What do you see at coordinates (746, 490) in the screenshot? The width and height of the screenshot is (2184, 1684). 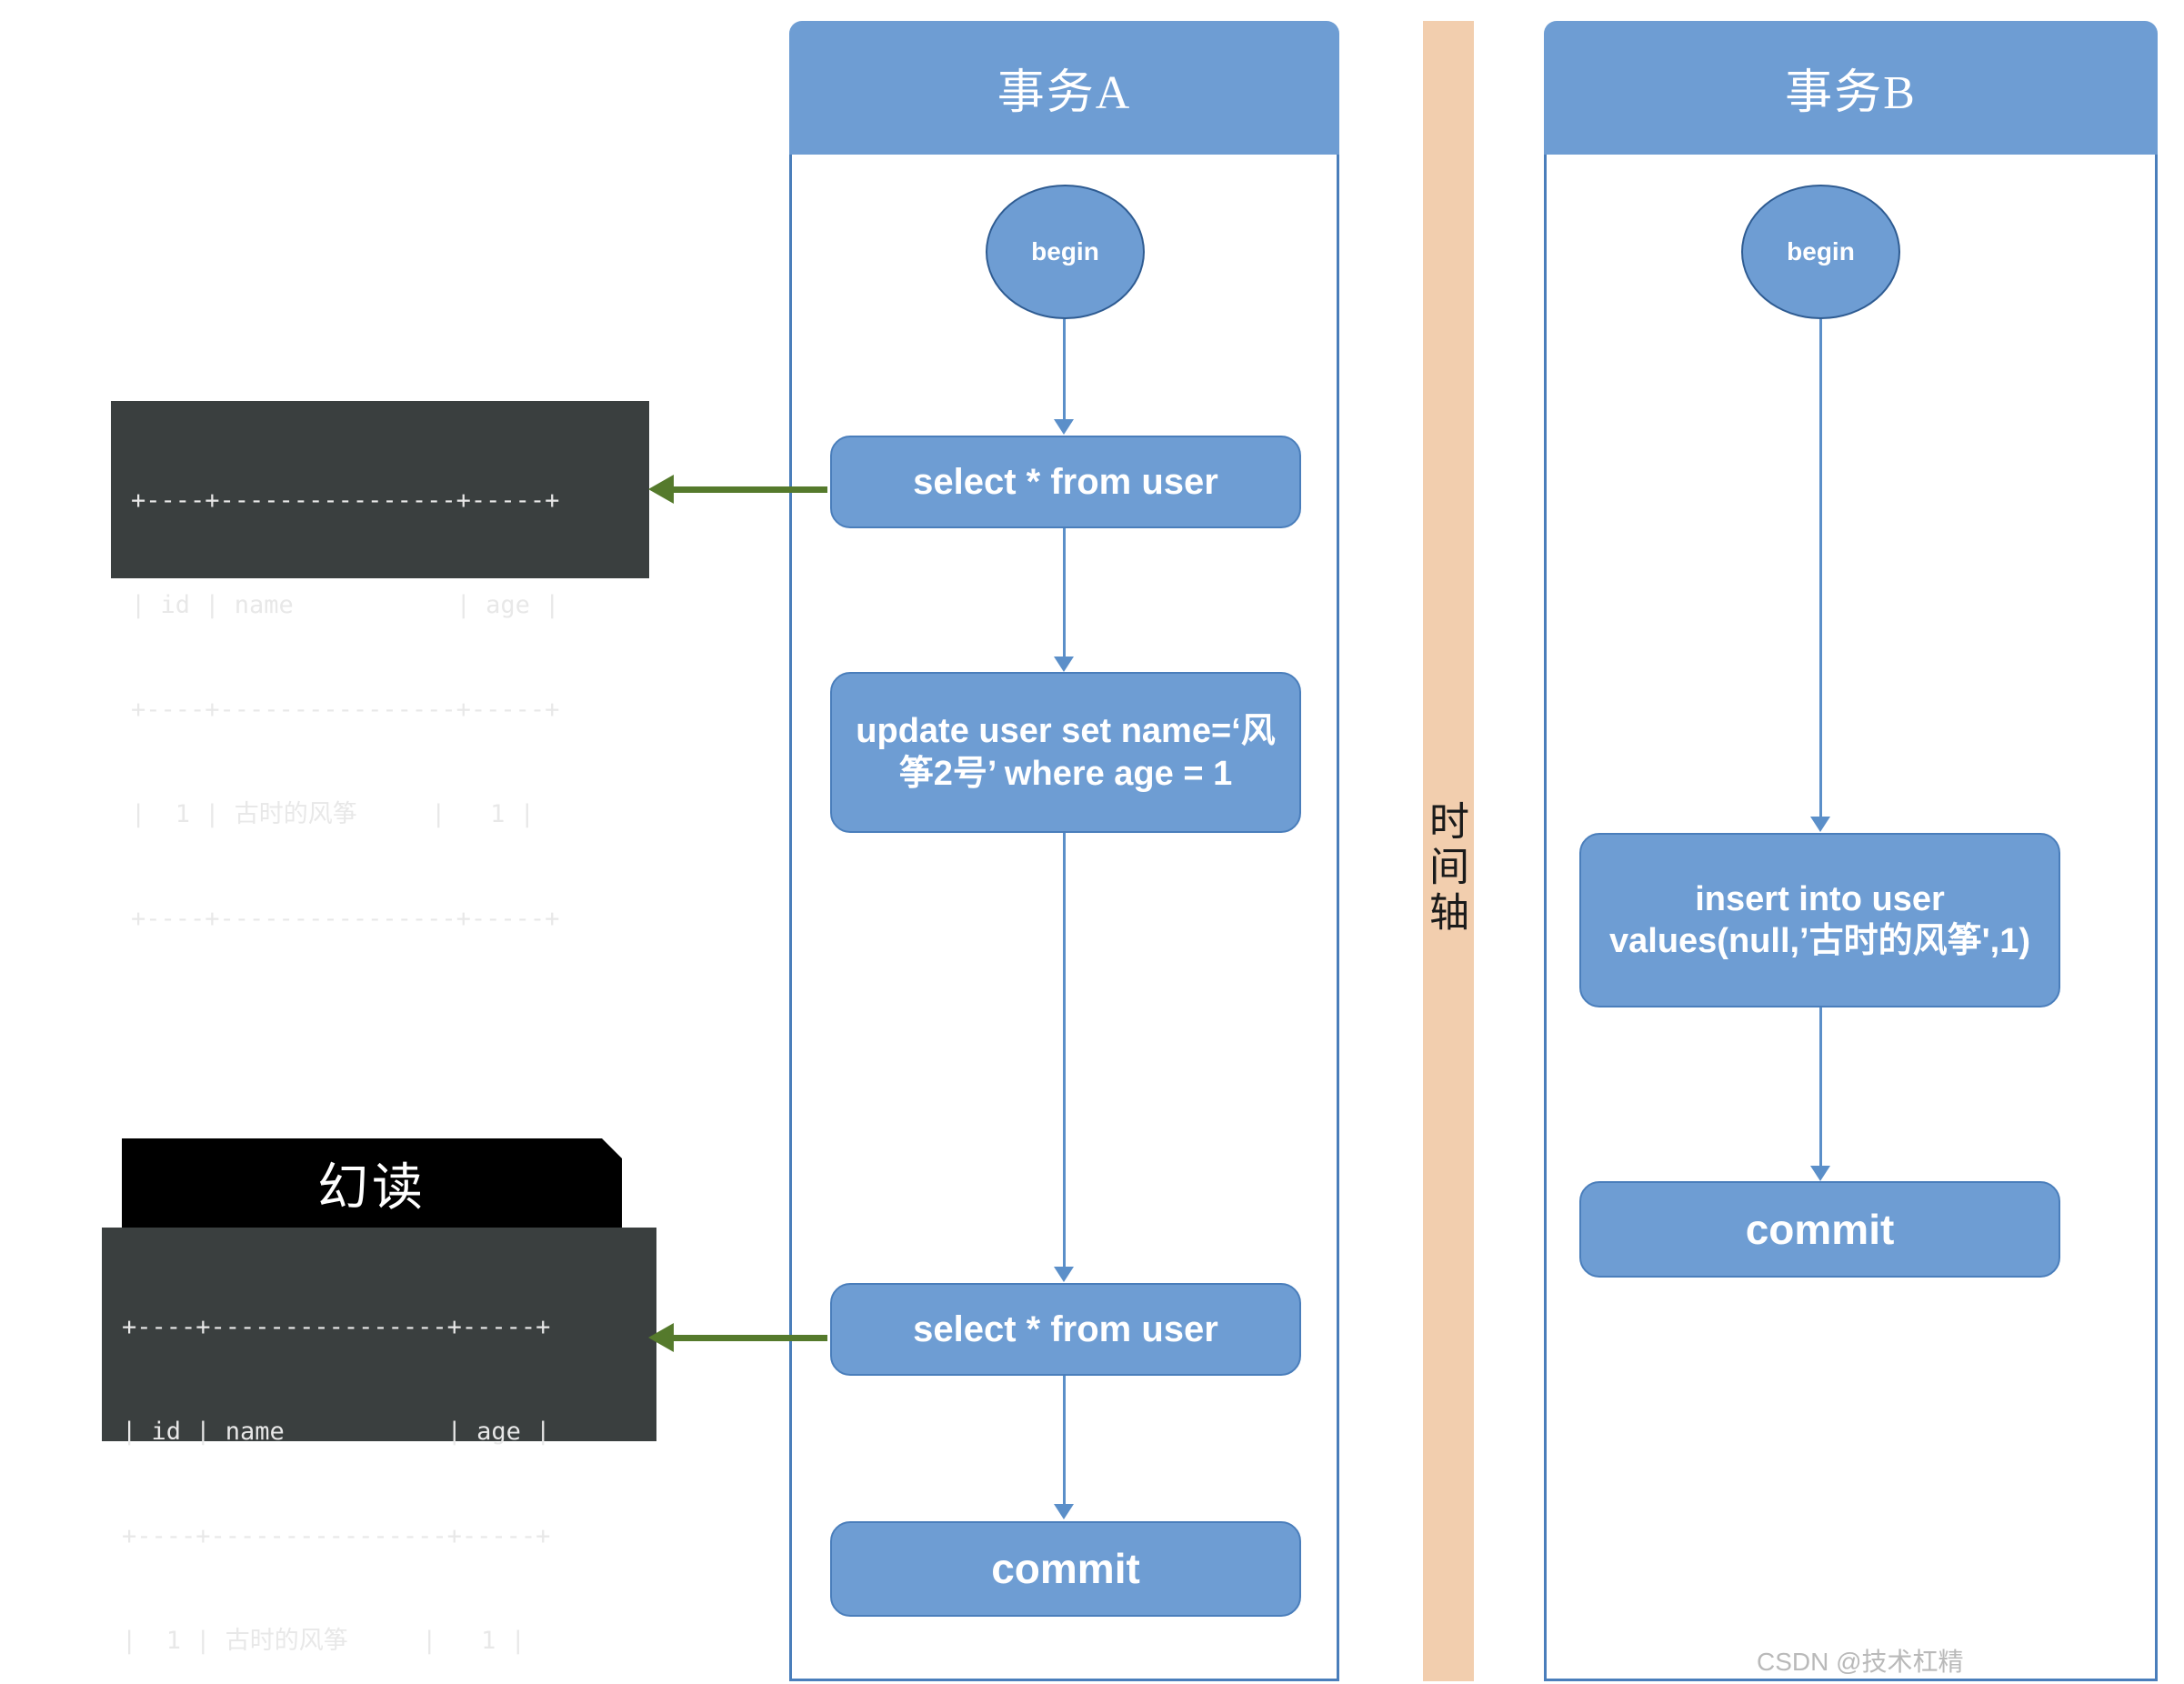 I see `green-arrow-1-line` at bounding box center [746, 490].